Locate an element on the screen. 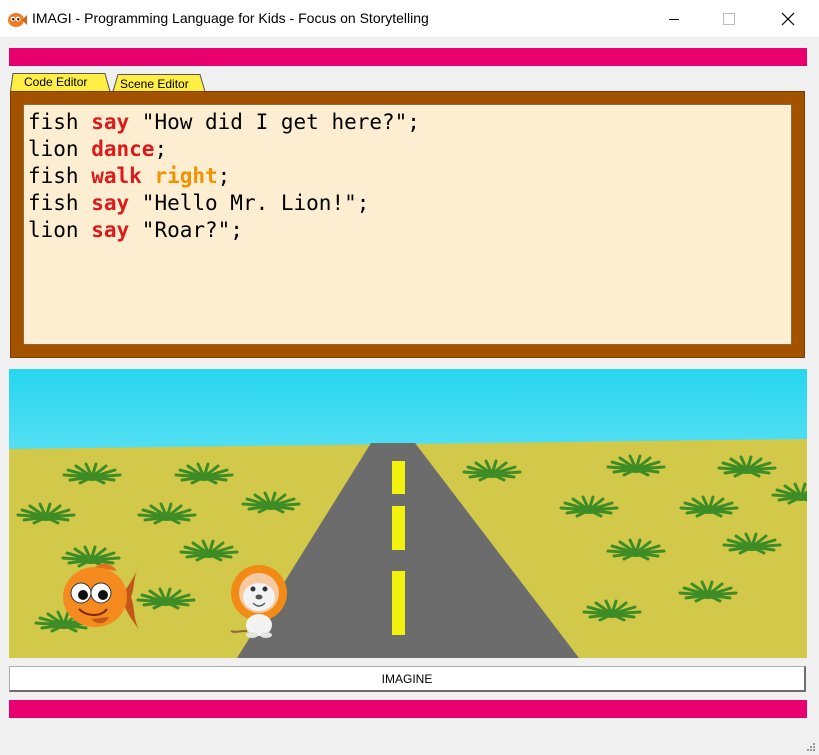 This screenshot has width=819, height=755. top-accent-bar is located at coordinates (408, 57).